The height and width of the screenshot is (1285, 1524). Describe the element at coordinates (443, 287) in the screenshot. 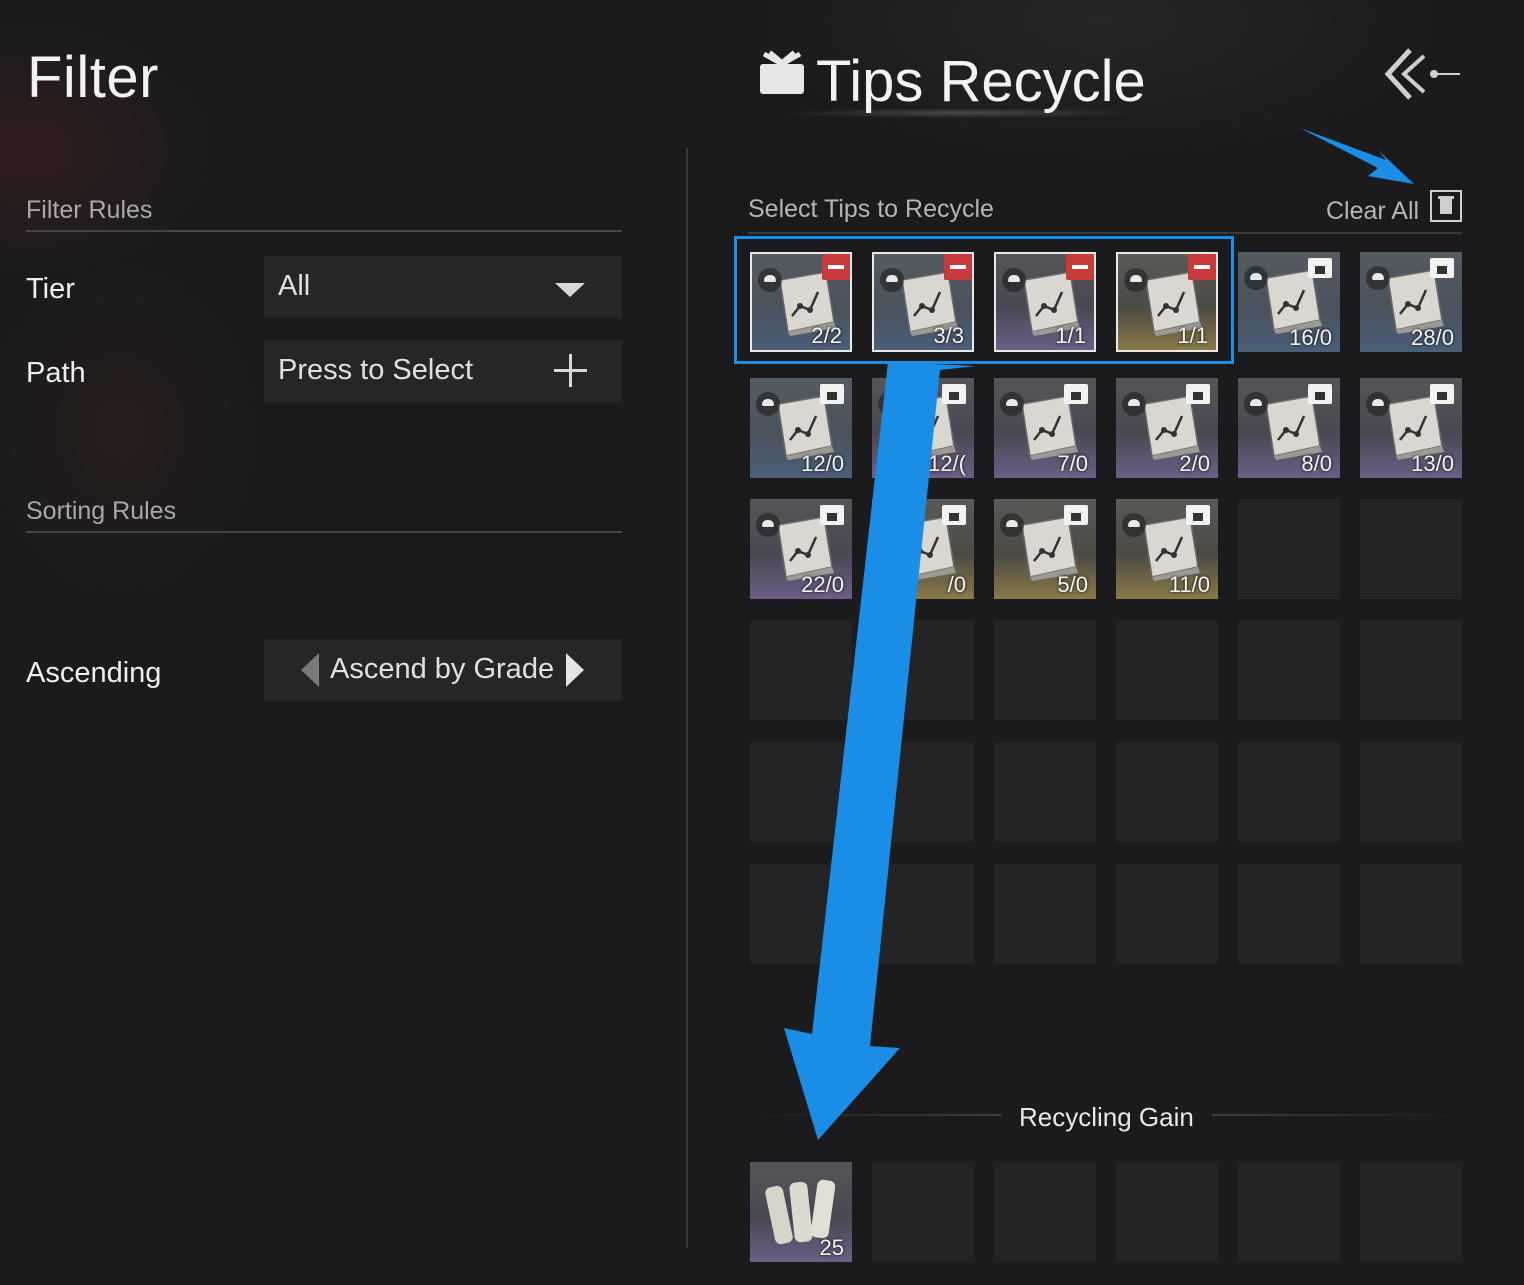

I see `tier-dropdown: All` at that location.